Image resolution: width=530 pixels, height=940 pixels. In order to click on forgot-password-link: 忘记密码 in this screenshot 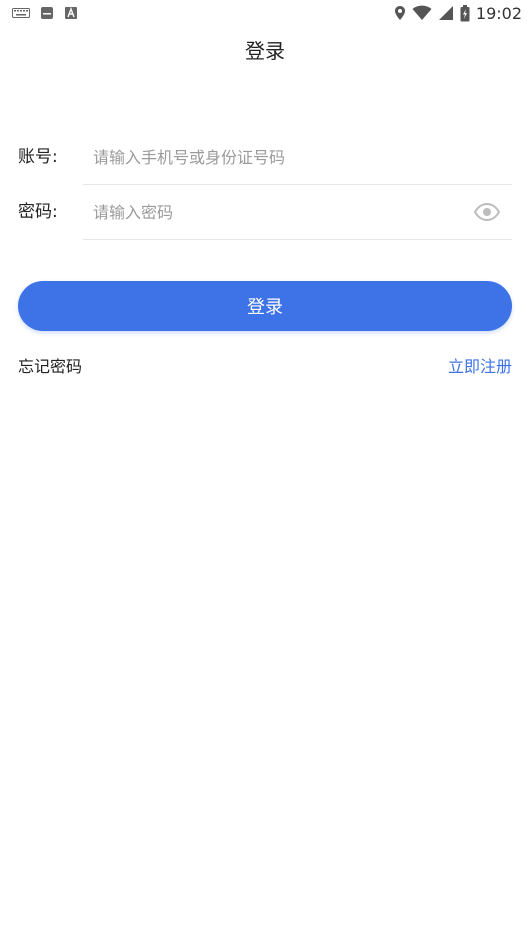, I will do `click(50, 367)`.